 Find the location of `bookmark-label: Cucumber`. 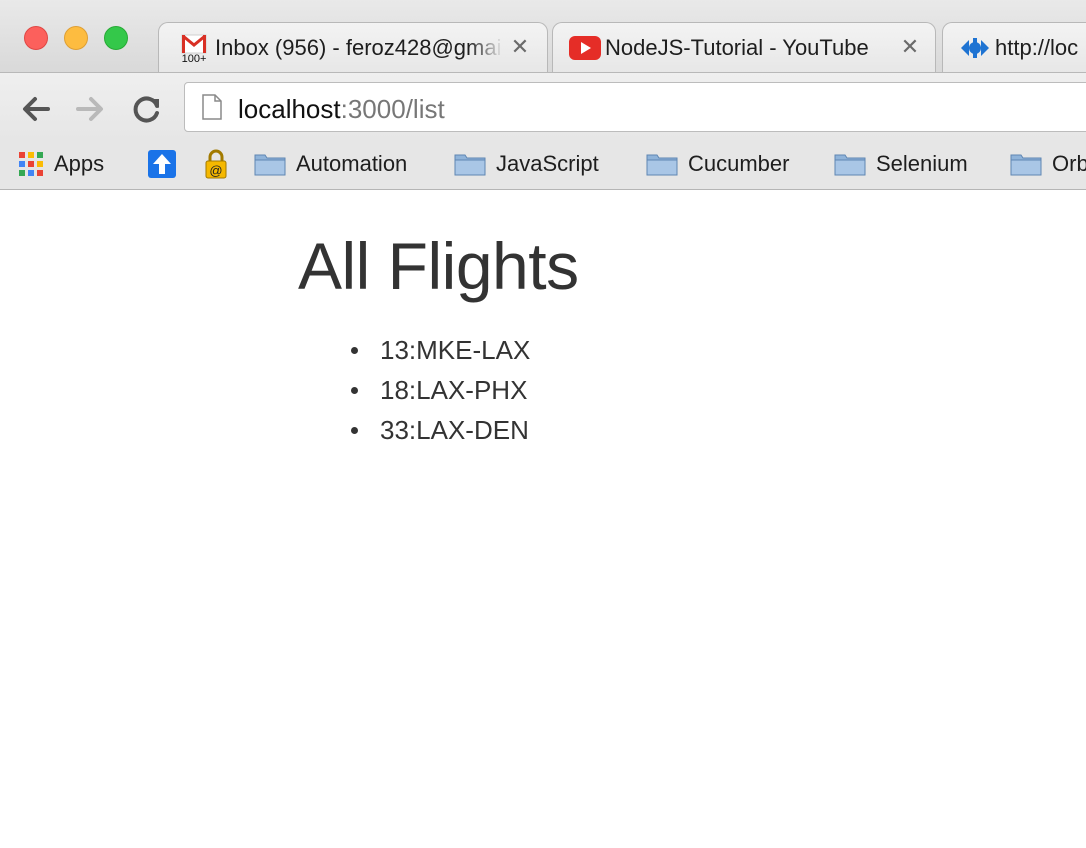

bookmark-label: Cucumber is located at coordinates (739, 163).